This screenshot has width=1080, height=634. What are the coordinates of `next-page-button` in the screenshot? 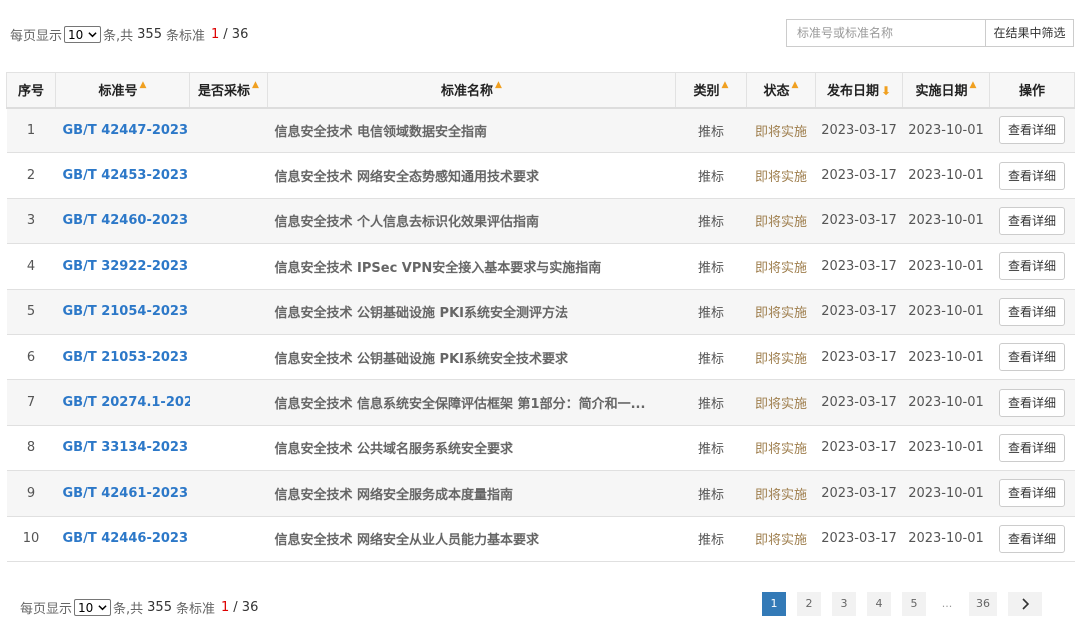 It's located at (1025, 604).